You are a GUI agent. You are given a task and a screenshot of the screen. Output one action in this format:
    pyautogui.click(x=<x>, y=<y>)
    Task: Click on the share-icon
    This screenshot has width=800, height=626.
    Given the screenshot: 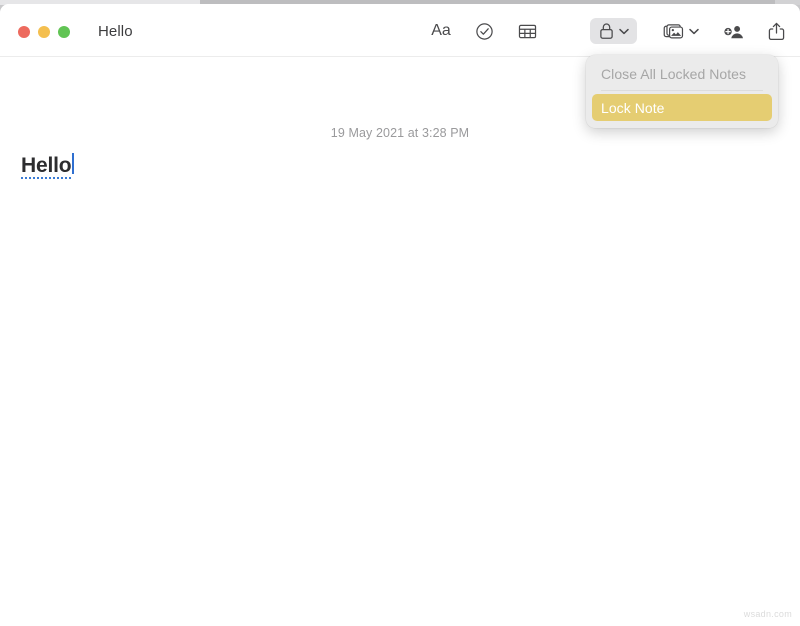 What is the action you would take?
    pyautogui.click(x=776, y=31)
    